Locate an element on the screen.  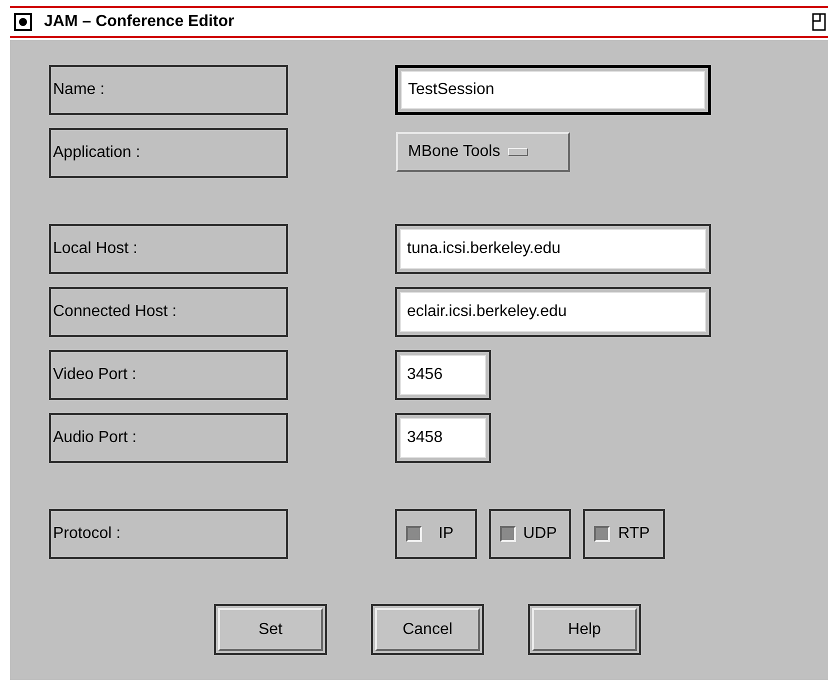
dialog-button: Set is located at coordinates (270, 629).